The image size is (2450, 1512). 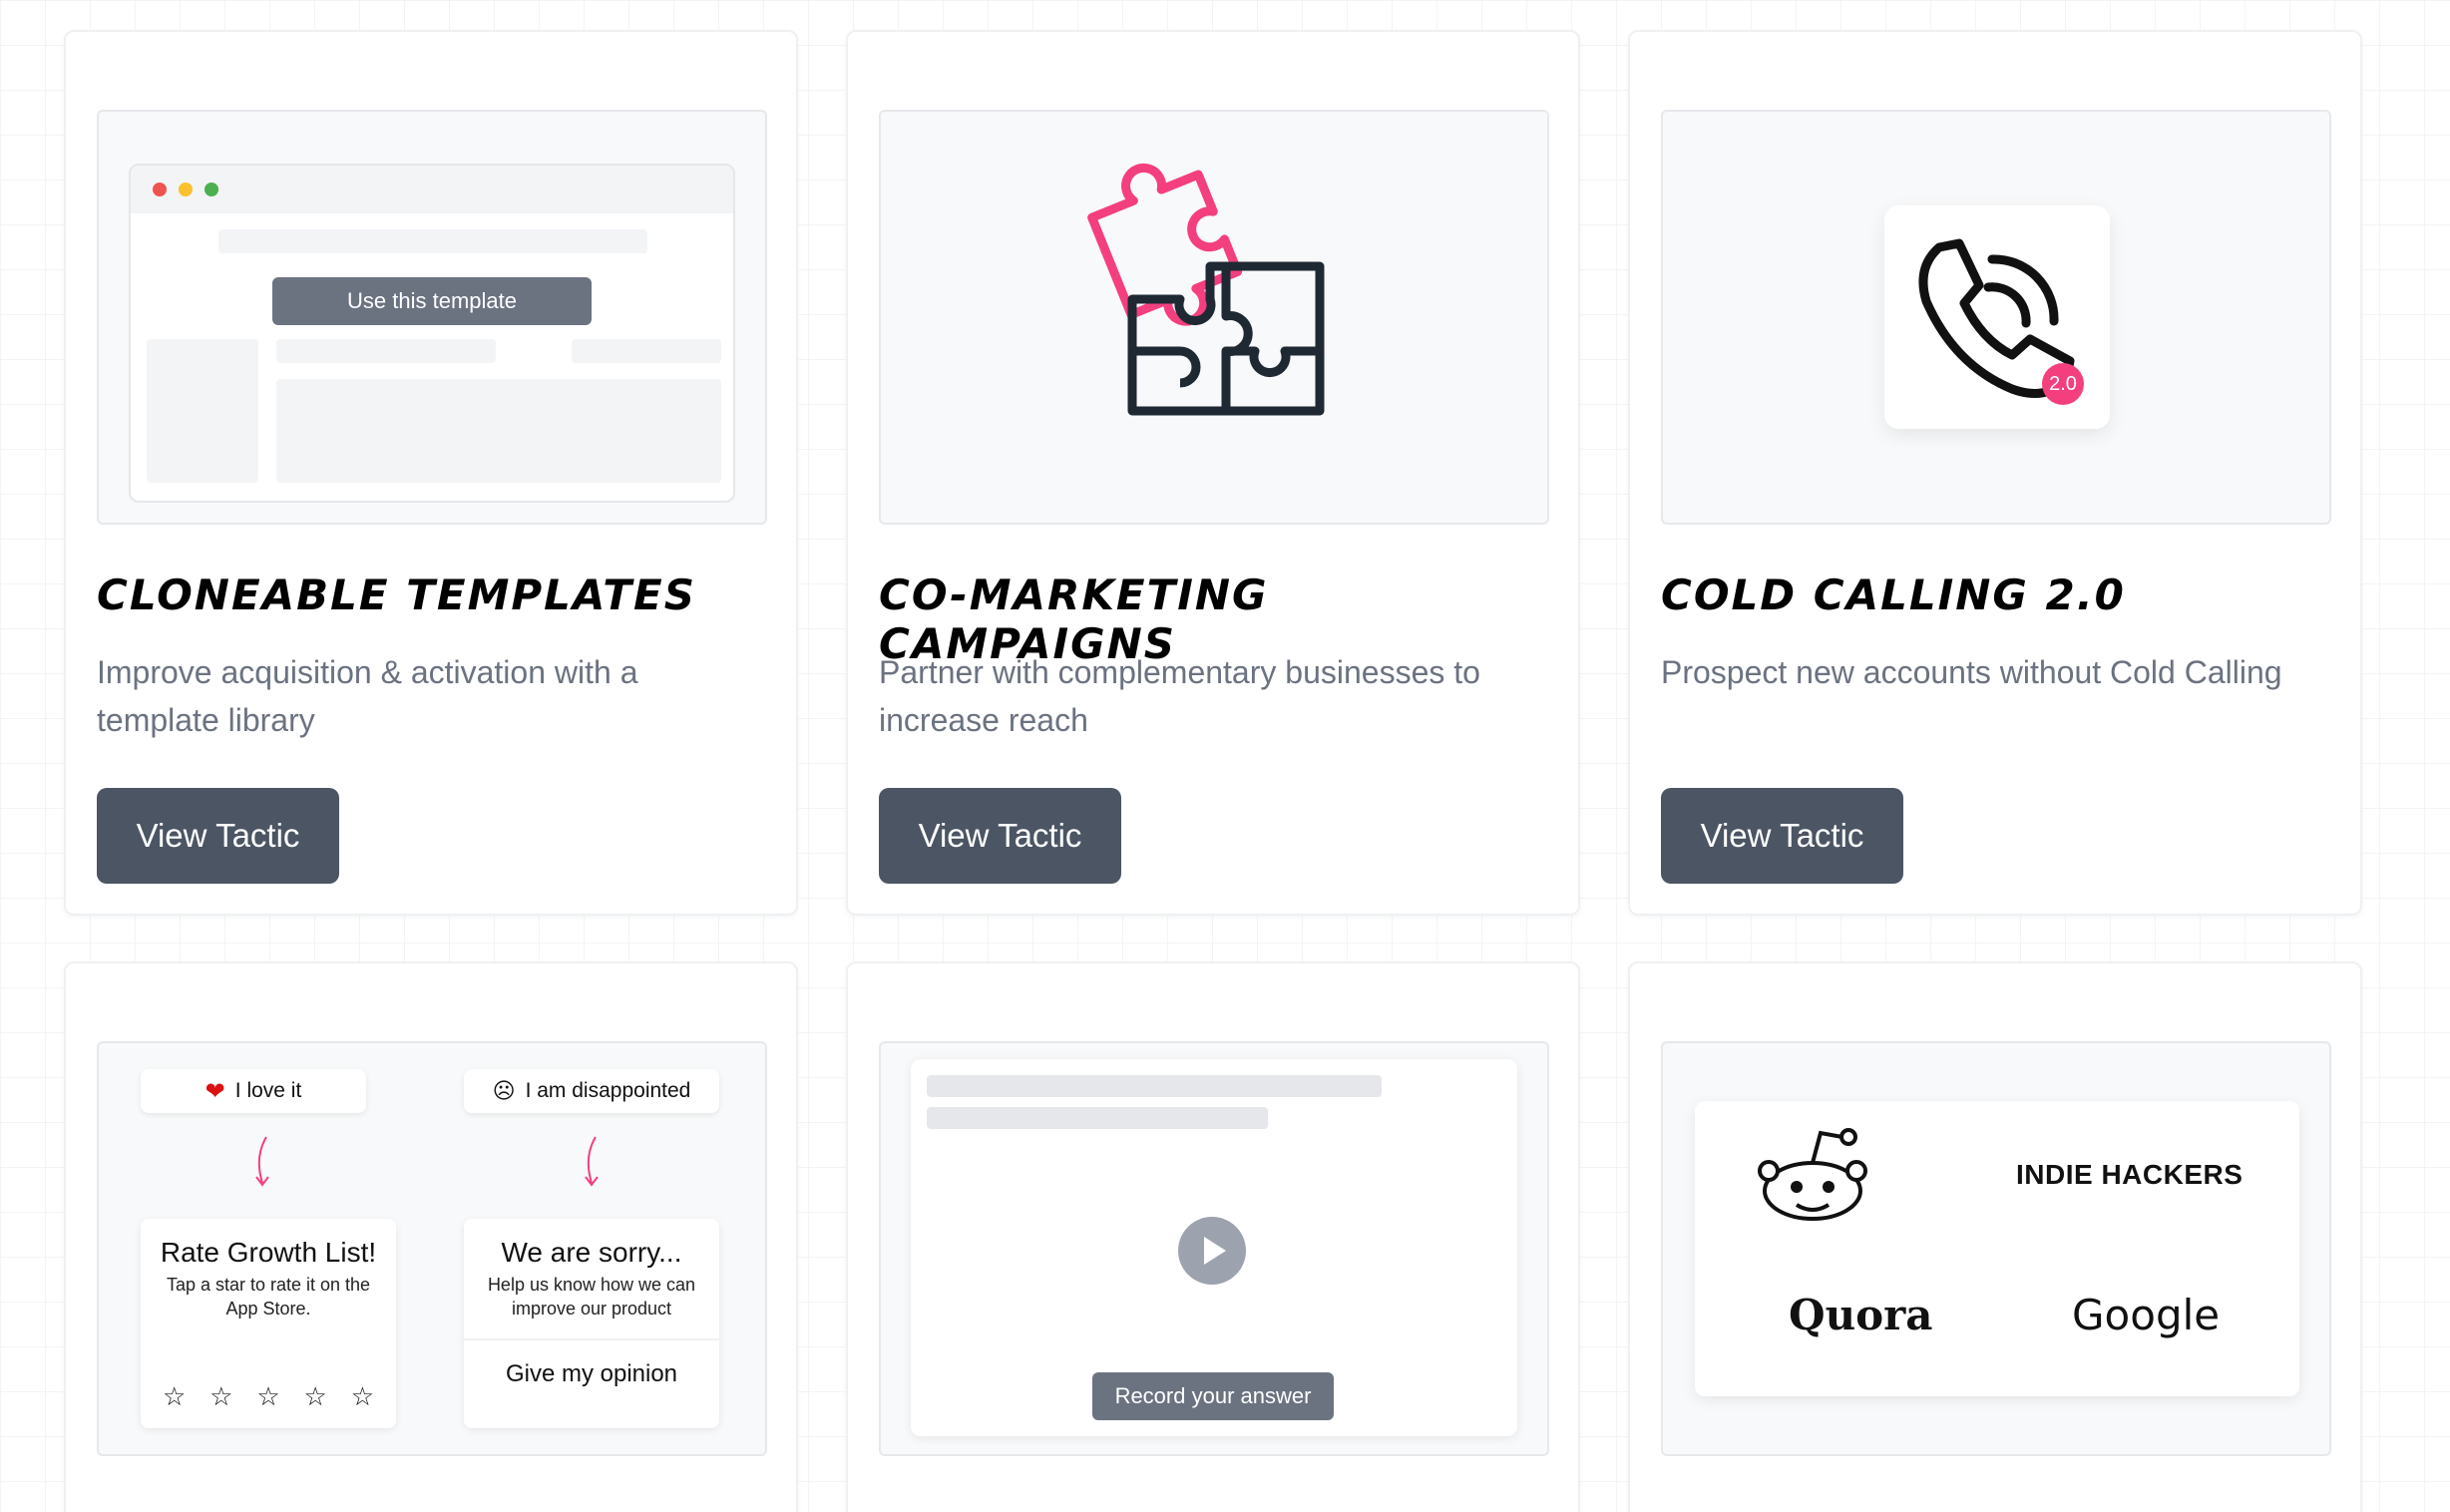 I want to click on disappointed-label: I am disappointed, so click(x=608, y=1090).